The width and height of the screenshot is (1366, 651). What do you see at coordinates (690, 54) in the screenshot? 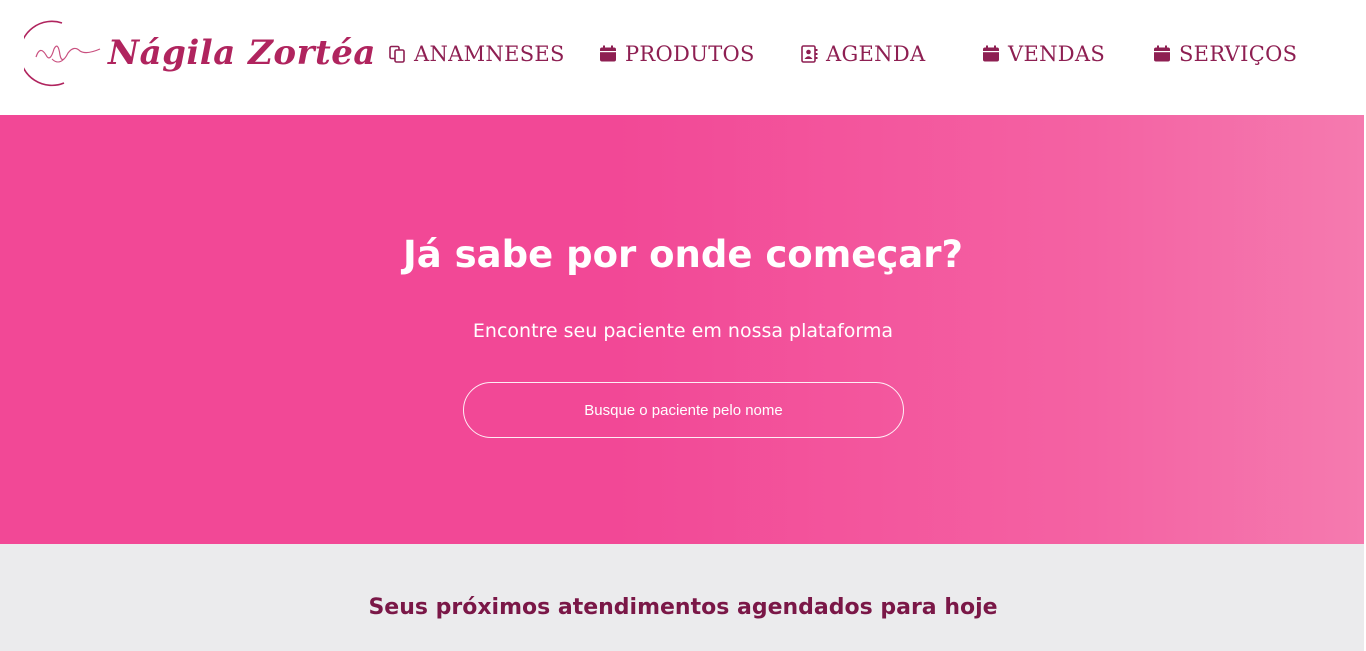
I see `nav-label: PRODUTOS` at bounding box center [690, 54].